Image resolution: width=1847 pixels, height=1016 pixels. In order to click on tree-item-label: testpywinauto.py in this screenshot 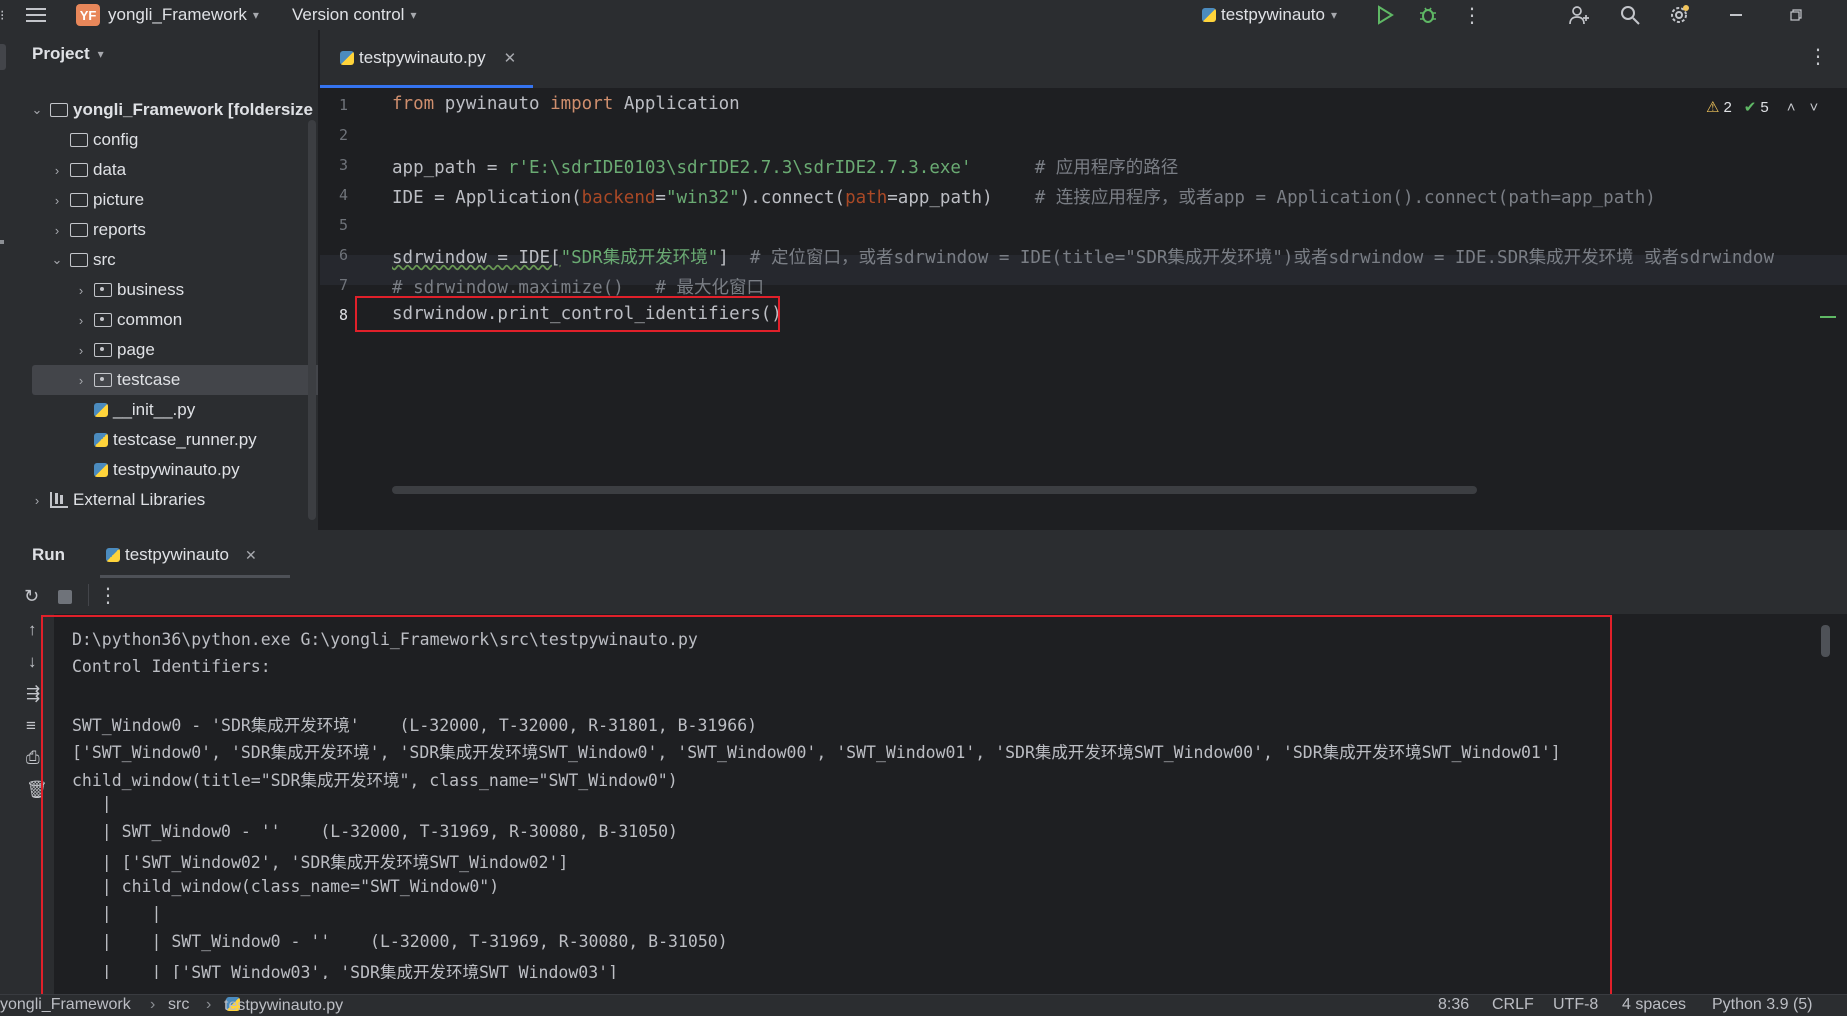, I will do `click(176, 469)`.